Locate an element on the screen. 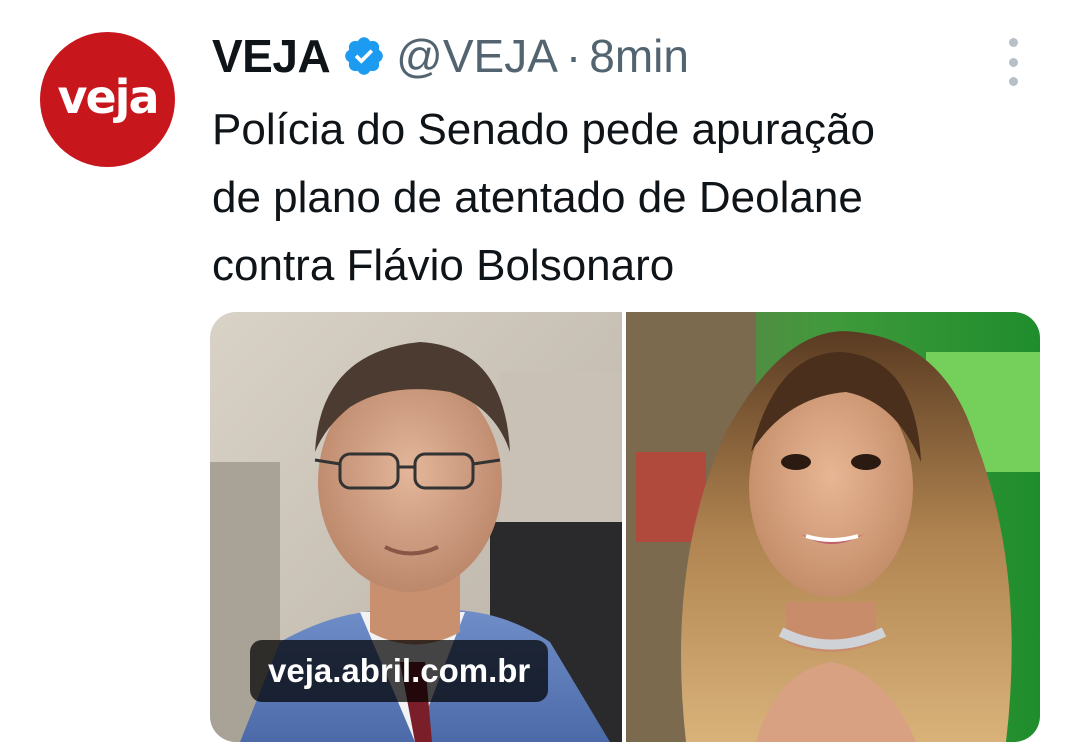 This screenshot has height=742, width=1080. display-name: VEJA is located at coordinates (271, 56).